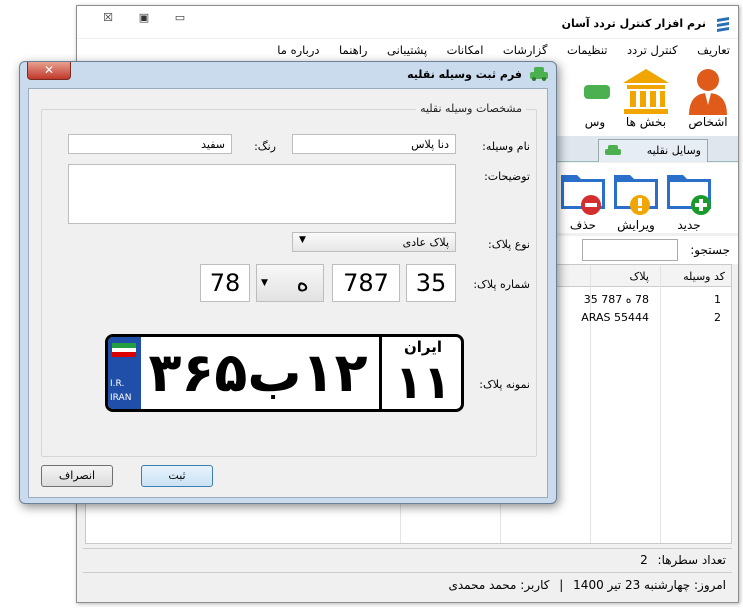  What do you see at coordinates (595, 122) in the screenshot?
I see `vehicles-label: وس` at bounding box center [595, 122].